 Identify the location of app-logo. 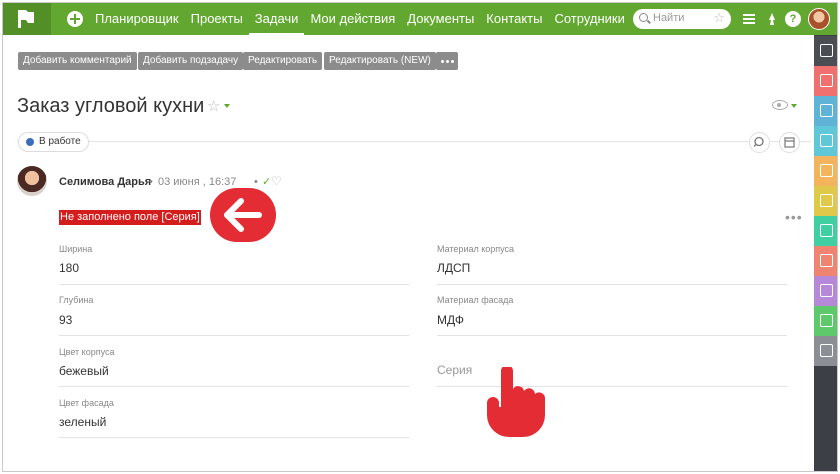
(27, 19).